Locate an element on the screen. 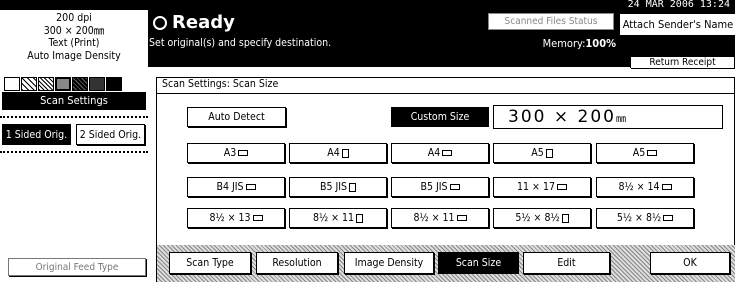 This screenshot has width=735, height=282. ready-status: Ready is located at coordinates (194, 22).